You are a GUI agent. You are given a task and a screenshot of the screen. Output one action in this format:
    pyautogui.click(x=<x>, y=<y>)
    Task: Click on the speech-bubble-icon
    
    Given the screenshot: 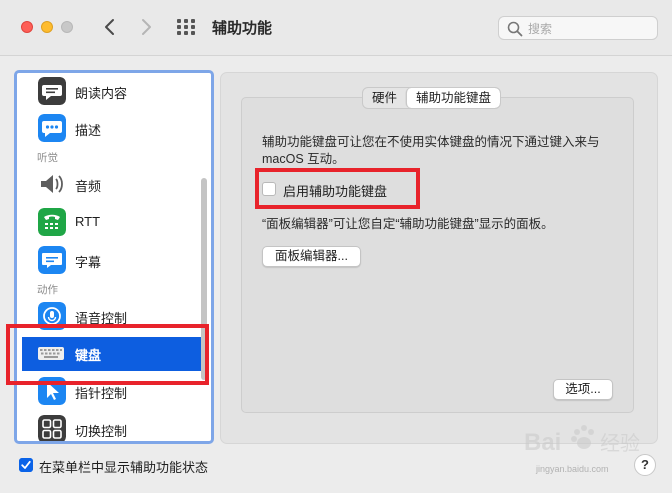 What is the action you would take?
    pyautogui.click(x=52, y=91)
    